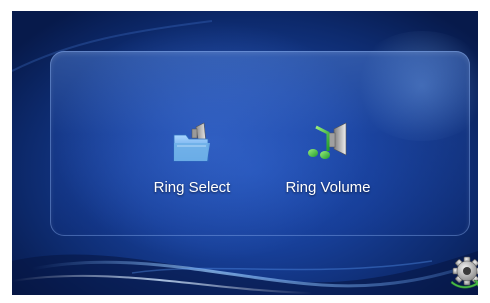 Image resolution: width=490 pixels, height=303 pixels. Describe the element at coordinates (328, 187) in the screenshot. I see `ring-volume-label: Ring Volume` at that location.